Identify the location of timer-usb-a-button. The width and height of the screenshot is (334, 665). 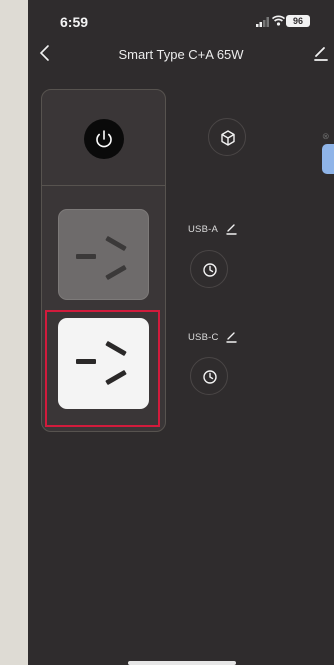
(209, 269).